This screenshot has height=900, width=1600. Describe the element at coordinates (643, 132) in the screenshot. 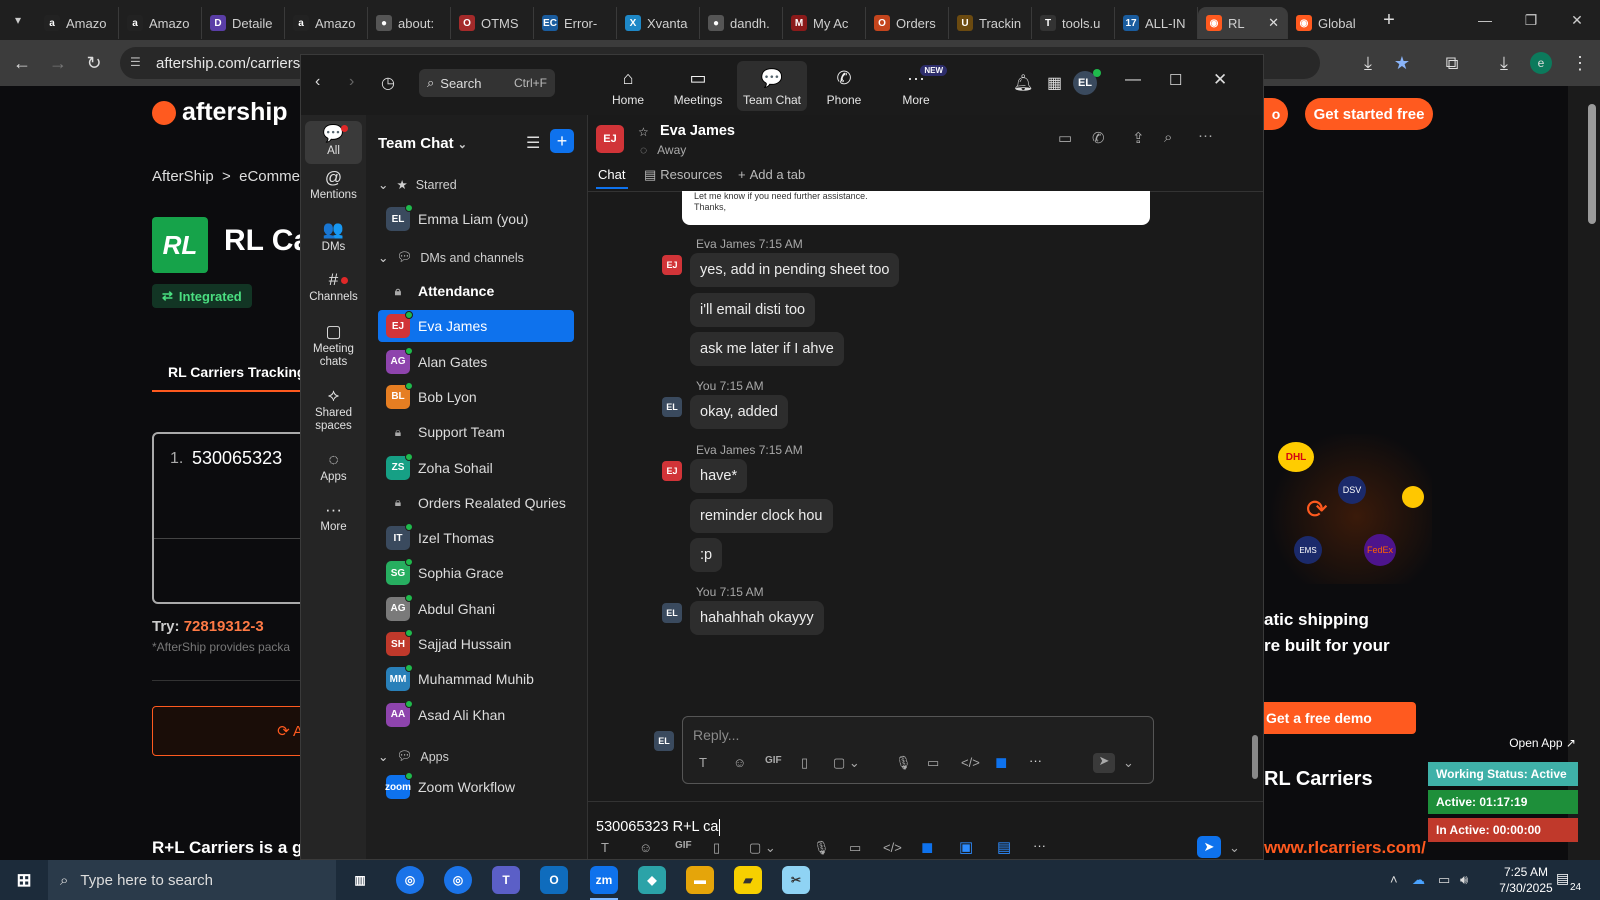

I see `star-outline-icon: ☆` at that location.